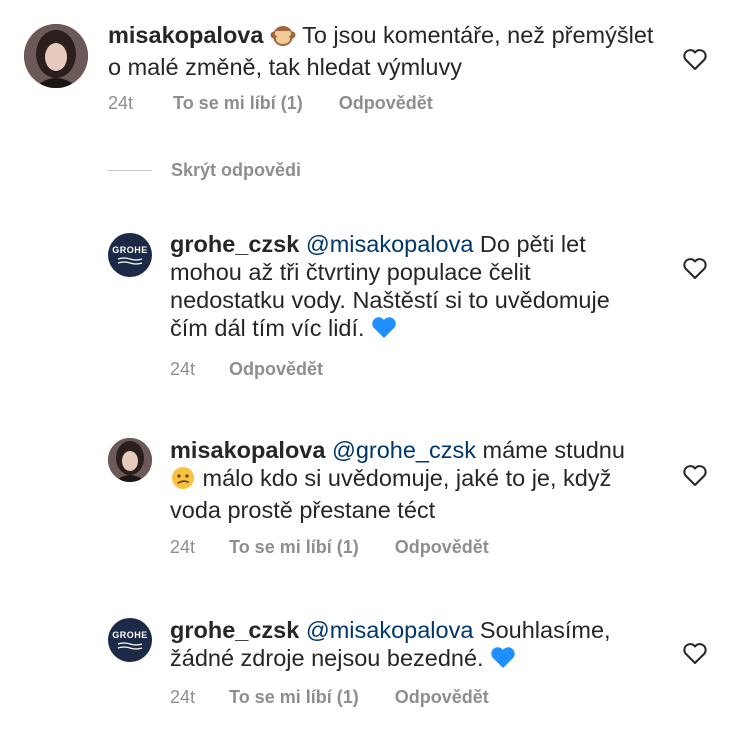 This screenshot has height=734, width=750. I want to click on confused-face-emoji, so click(183, 481).